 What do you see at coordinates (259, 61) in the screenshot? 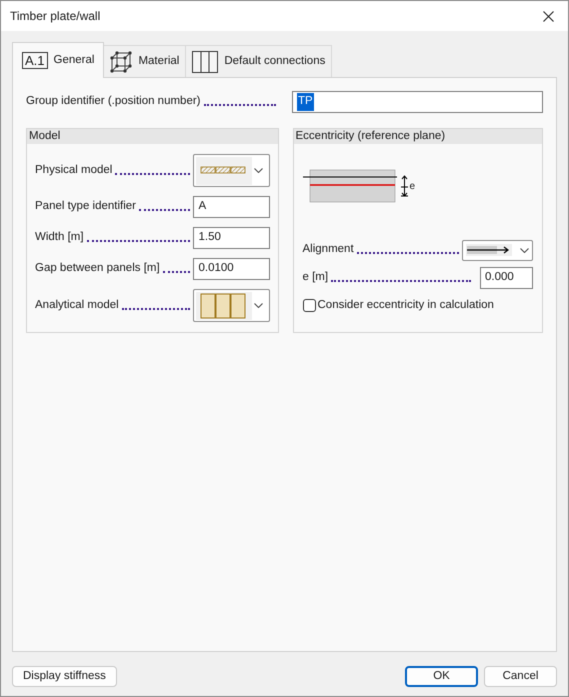
I see `tab: Default connections` at bounding box center [259, 61].